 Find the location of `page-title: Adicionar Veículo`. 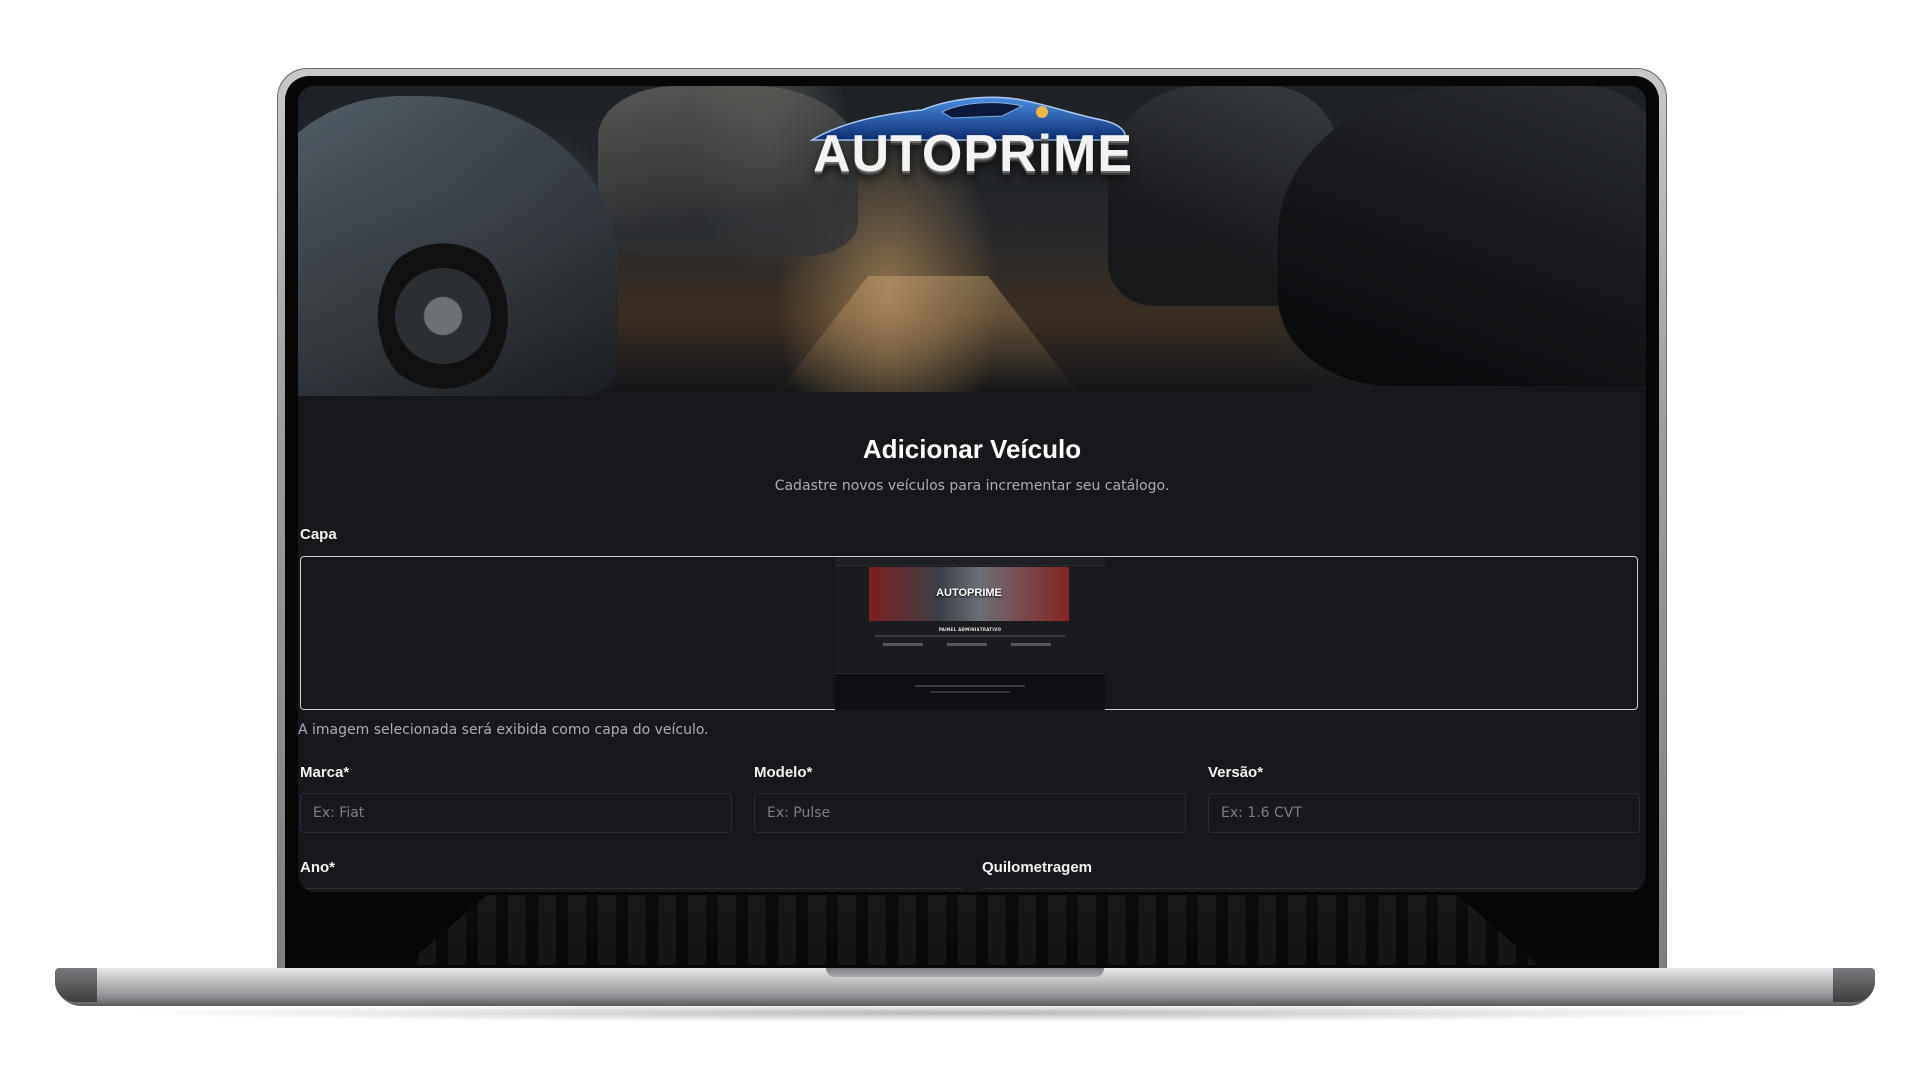

page-title: Adicionar Veículo is located at coordinates (972, 449).